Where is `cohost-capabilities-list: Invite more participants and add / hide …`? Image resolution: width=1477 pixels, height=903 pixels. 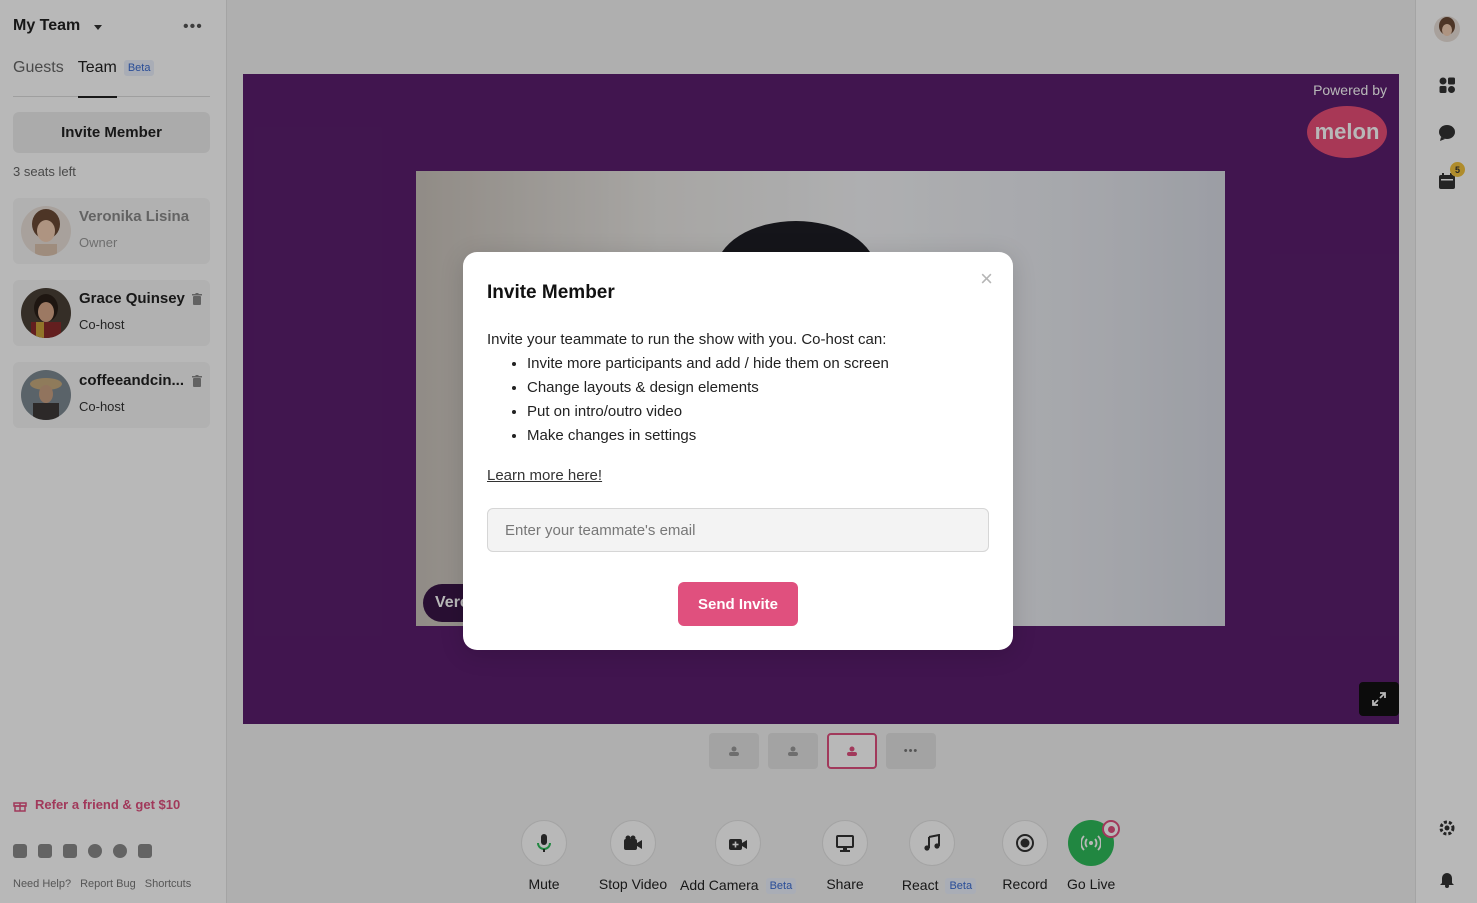 cohost-capabilities-list: Invite more participants and add / hide … is located at coordinates (708, 403).